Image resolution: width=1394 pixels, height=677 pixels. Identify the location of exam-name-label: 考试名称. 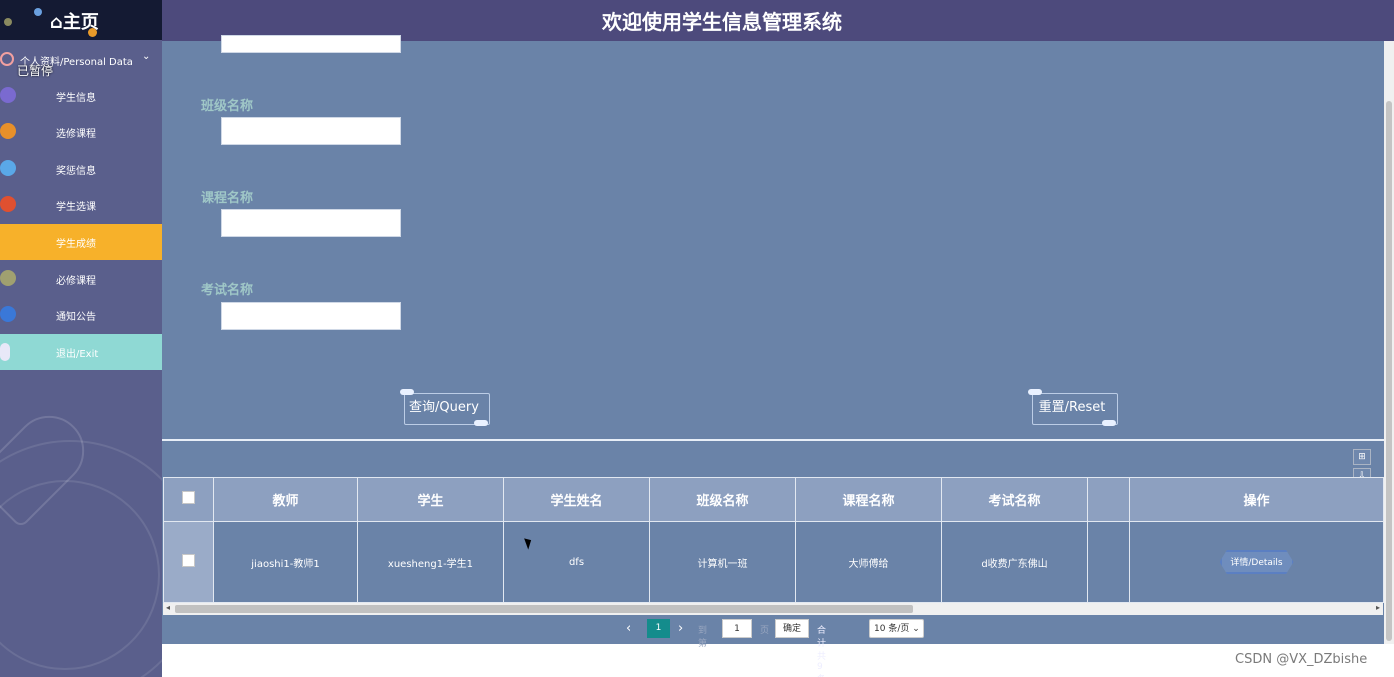
(227, 290).